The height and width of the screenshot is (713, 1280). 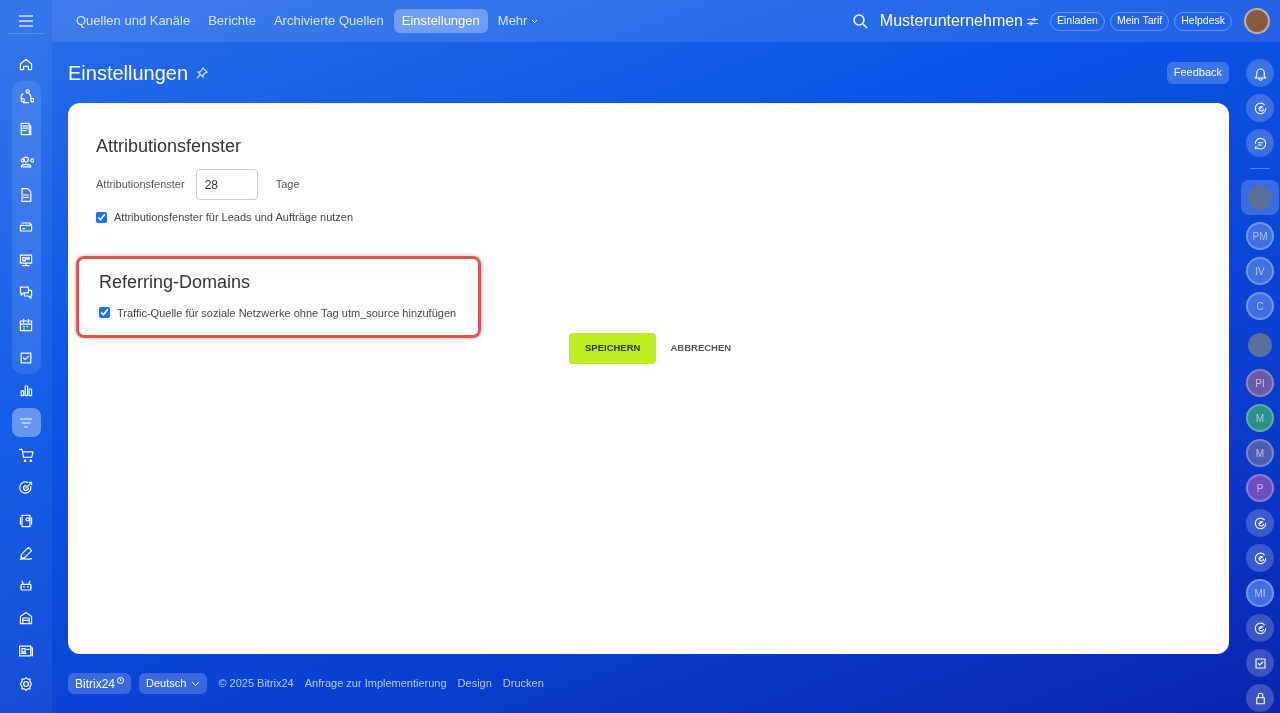 What do you see at coordinates (99, 683) in the screenshot?
I see `brand-button: Bitrix24` at bounding box center [99, 683].